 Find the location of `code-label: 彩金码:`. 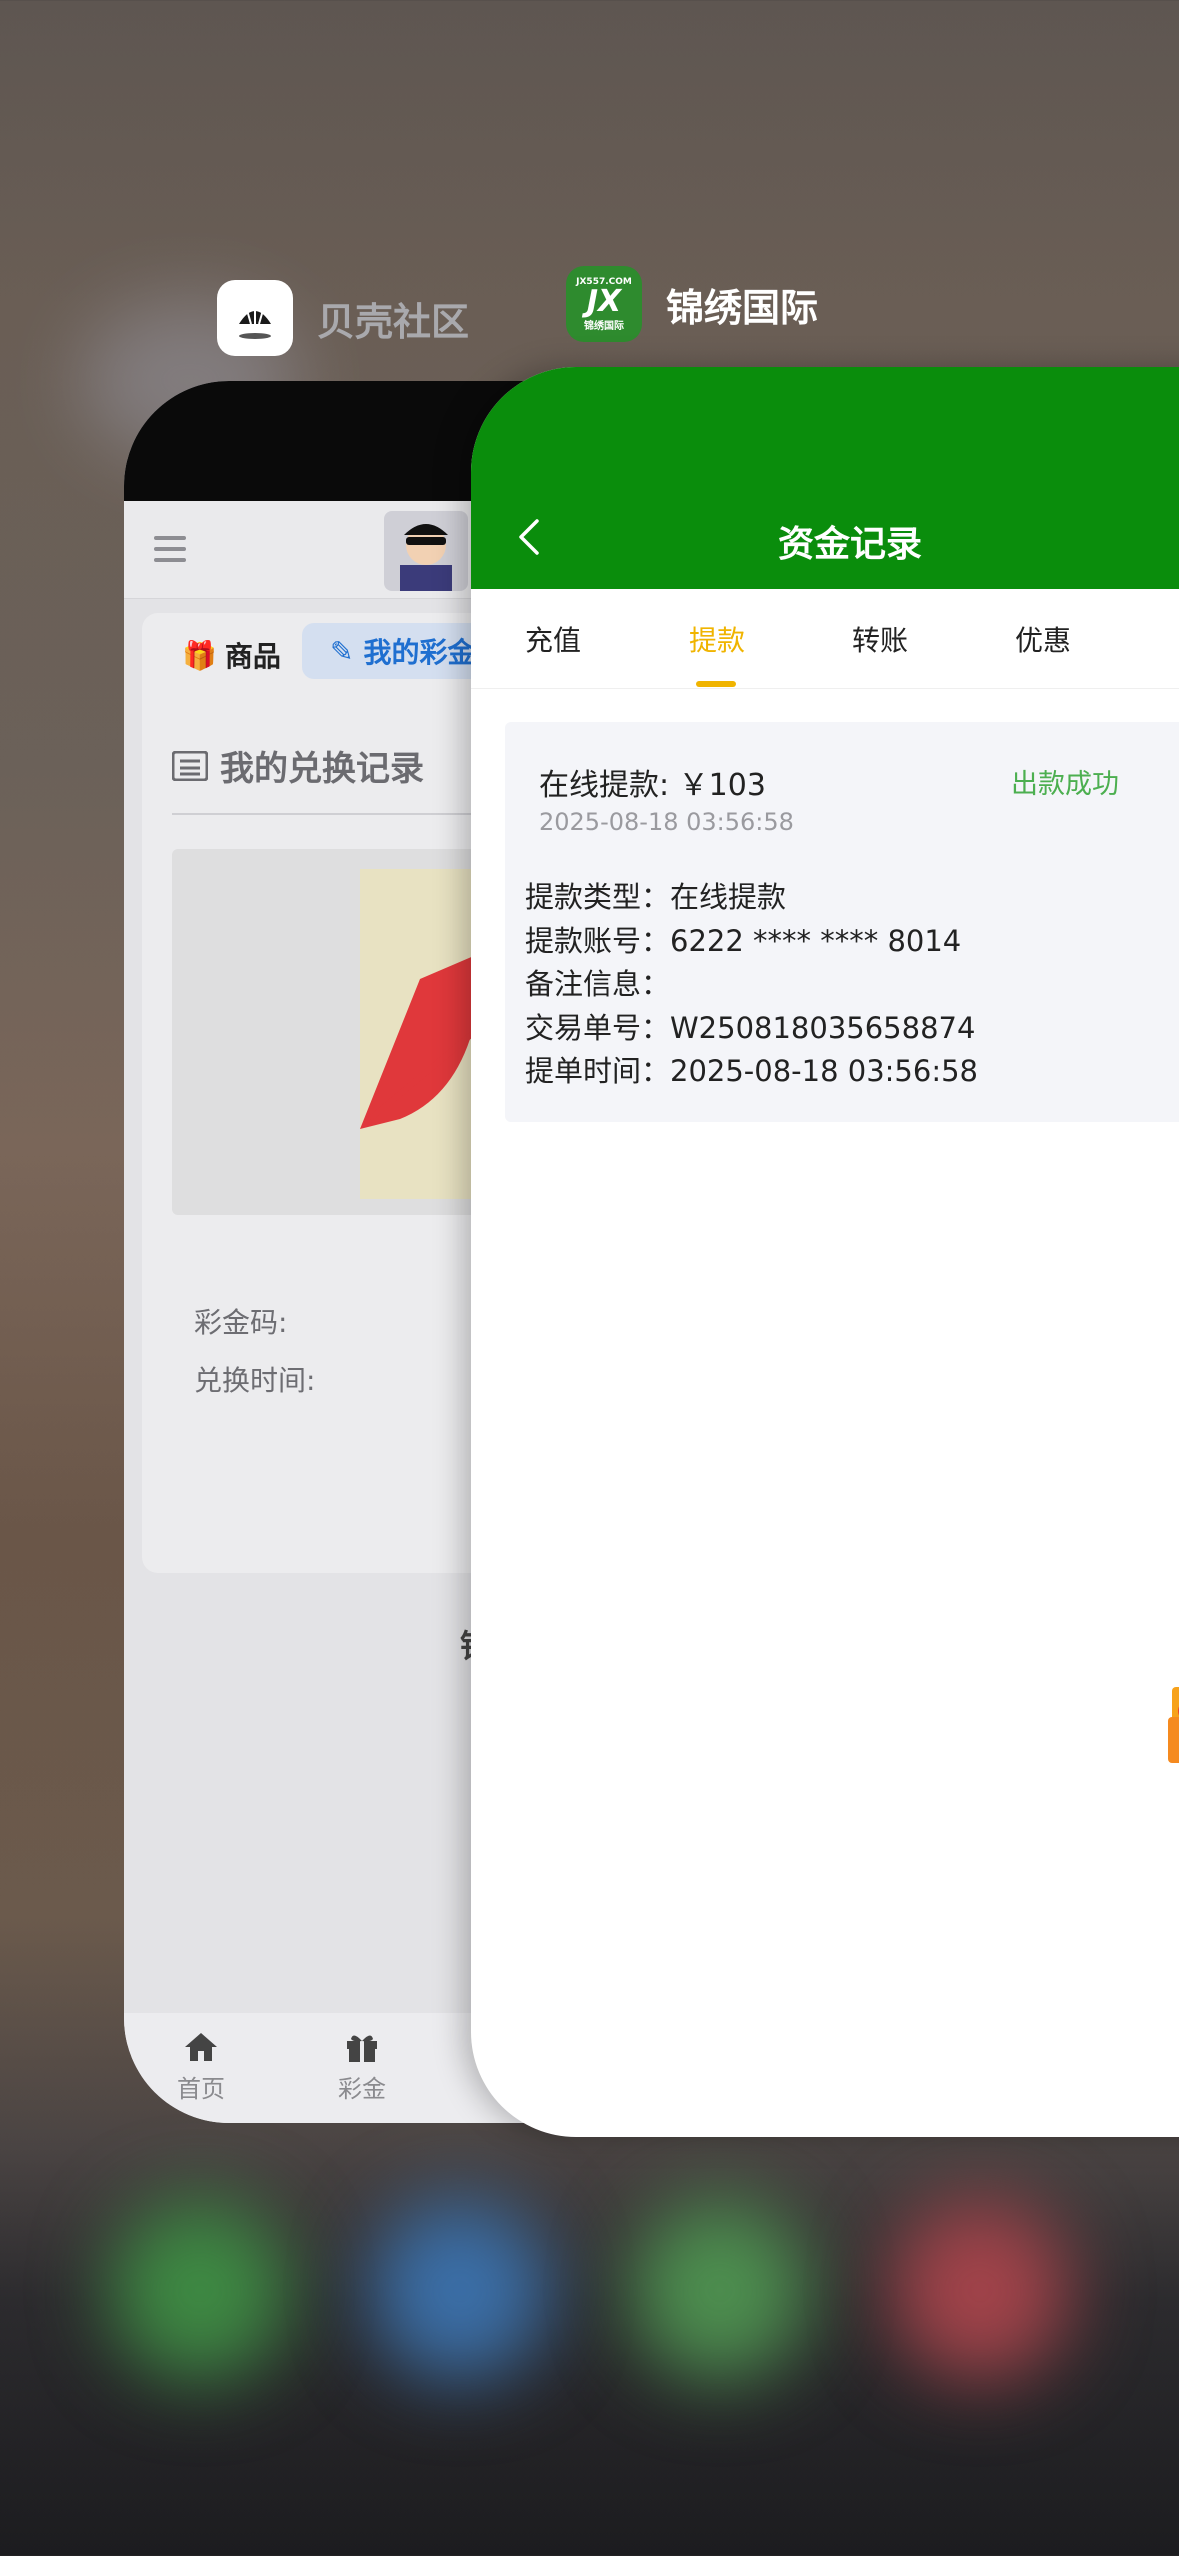

code-label: 彩金码: is located at coordinates (241, 1322).